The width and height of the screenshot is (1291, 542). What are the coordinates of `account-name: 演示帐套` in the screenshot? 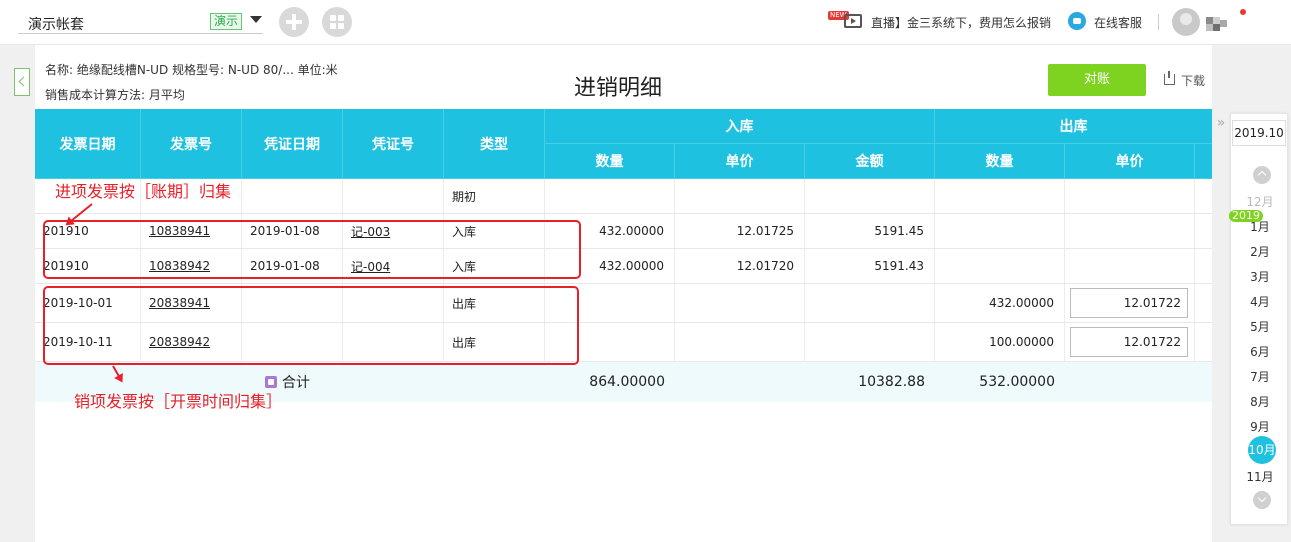 It's located at (56, 25).